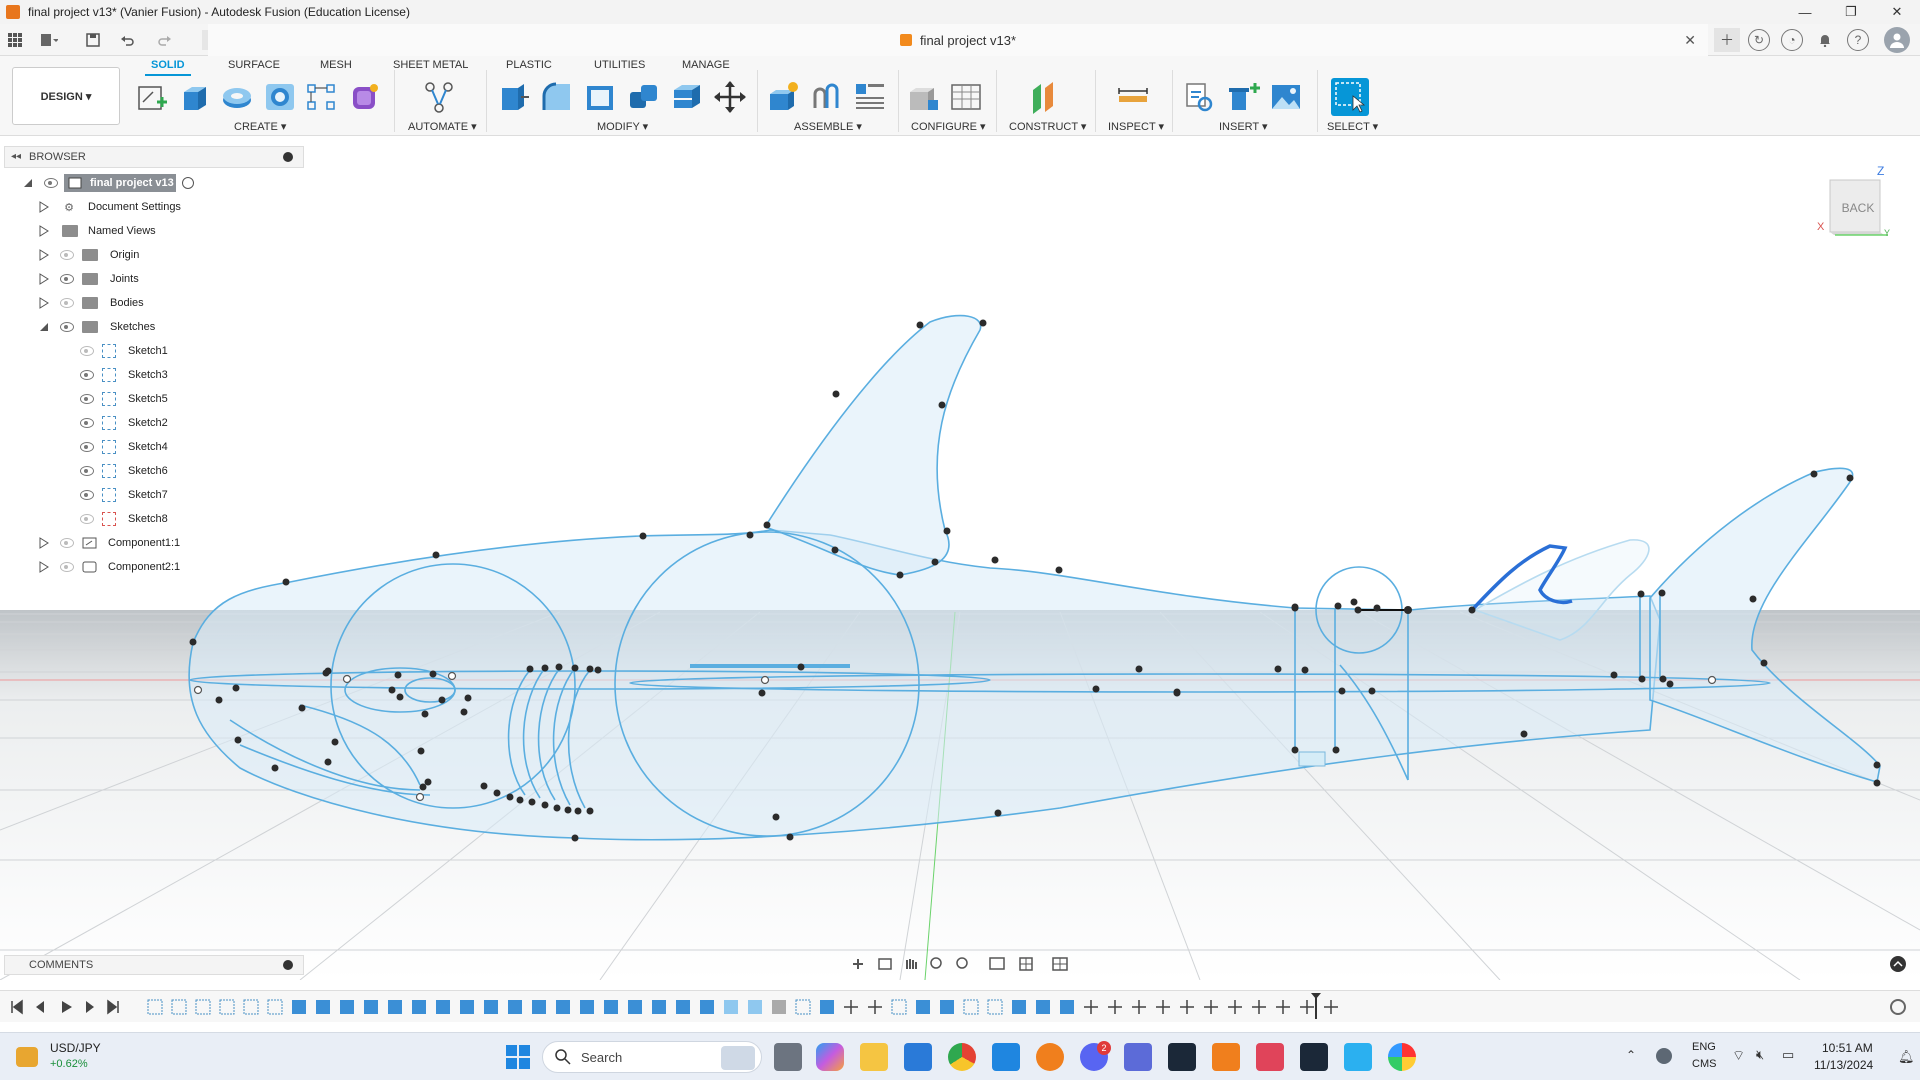 The image size is (1920, 1080). I want to click on root-component: final project v13, so click(120, 183).